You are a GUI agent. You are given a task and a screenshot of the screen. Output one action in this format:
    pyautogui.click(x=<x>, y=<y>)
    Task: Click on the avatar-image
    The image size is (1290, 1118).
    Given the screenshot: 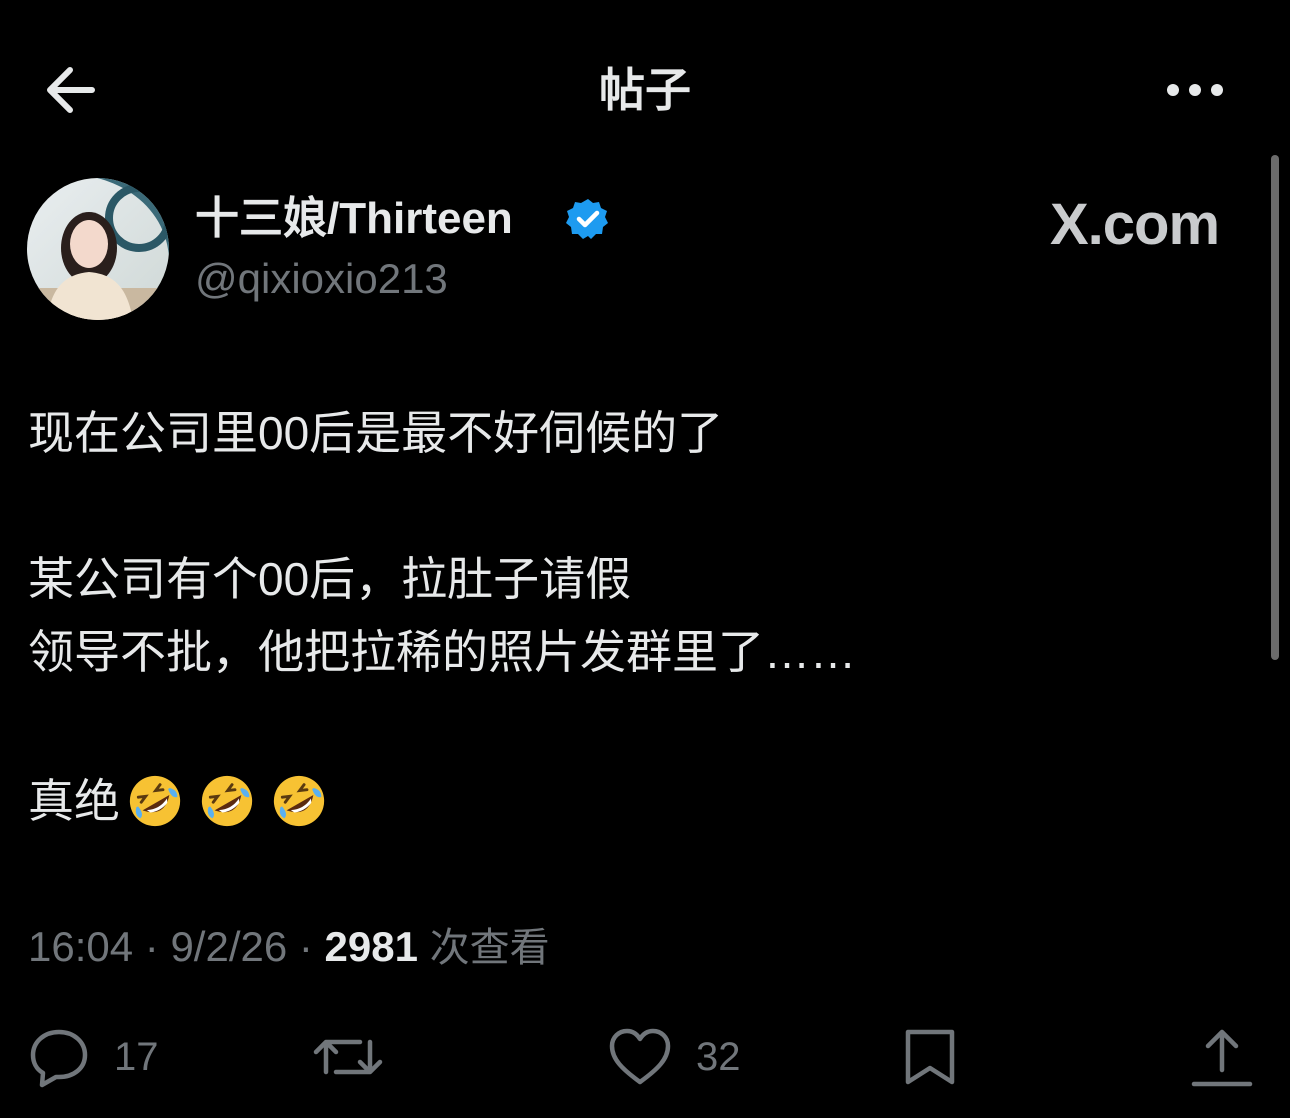 What is the action you would take?
    pyautogui.click(x=98, y=249)
    